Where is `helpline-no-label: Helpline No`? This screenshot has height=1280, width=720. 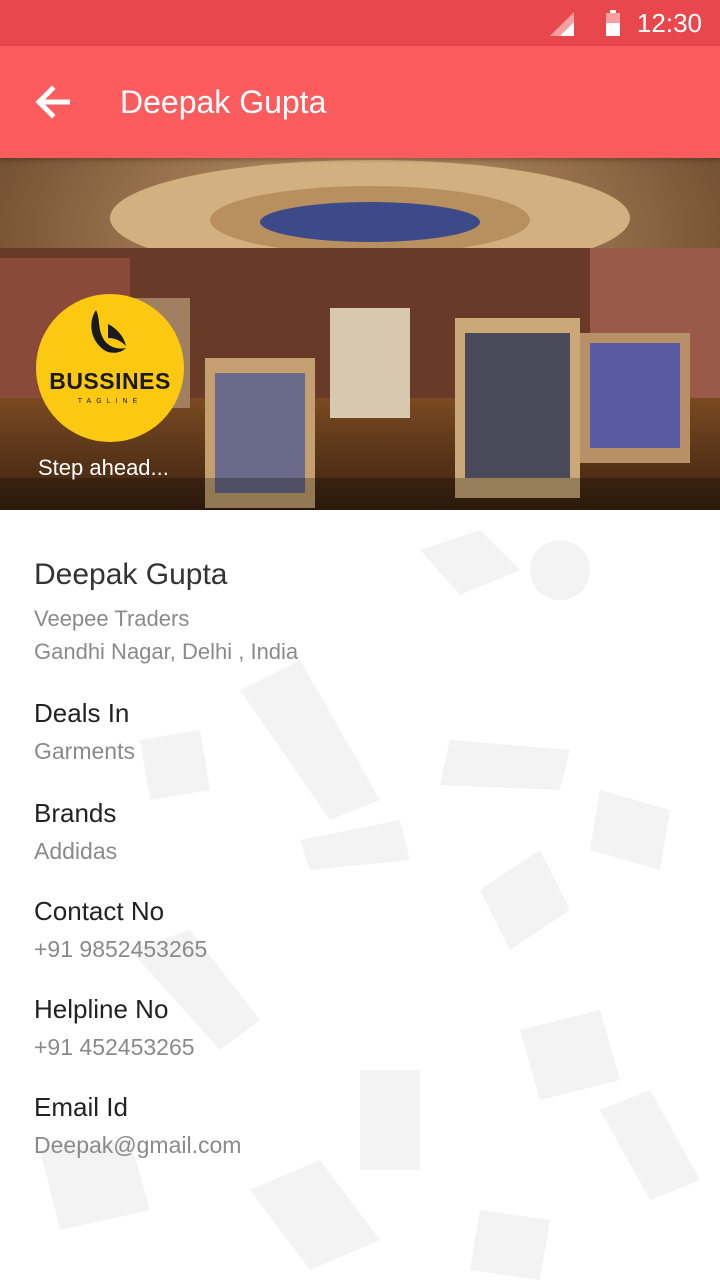 helpline-no-label: Helpline No is located at coordinates (101, 1009).